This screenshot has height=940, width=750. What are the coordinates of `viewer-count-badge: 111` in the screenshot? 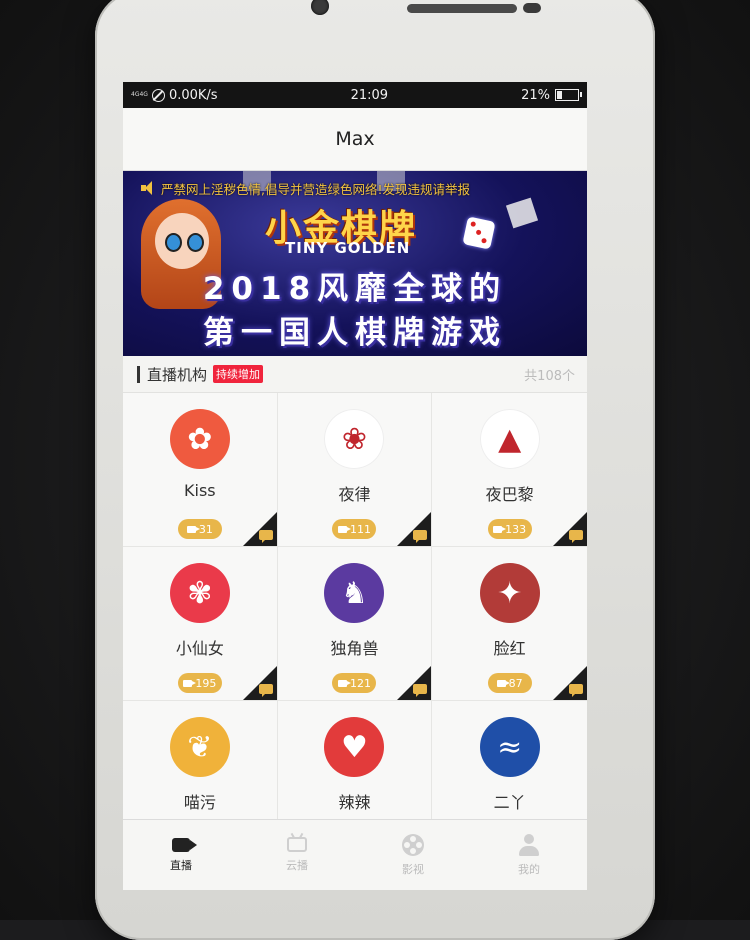 It's located at (354, 529).